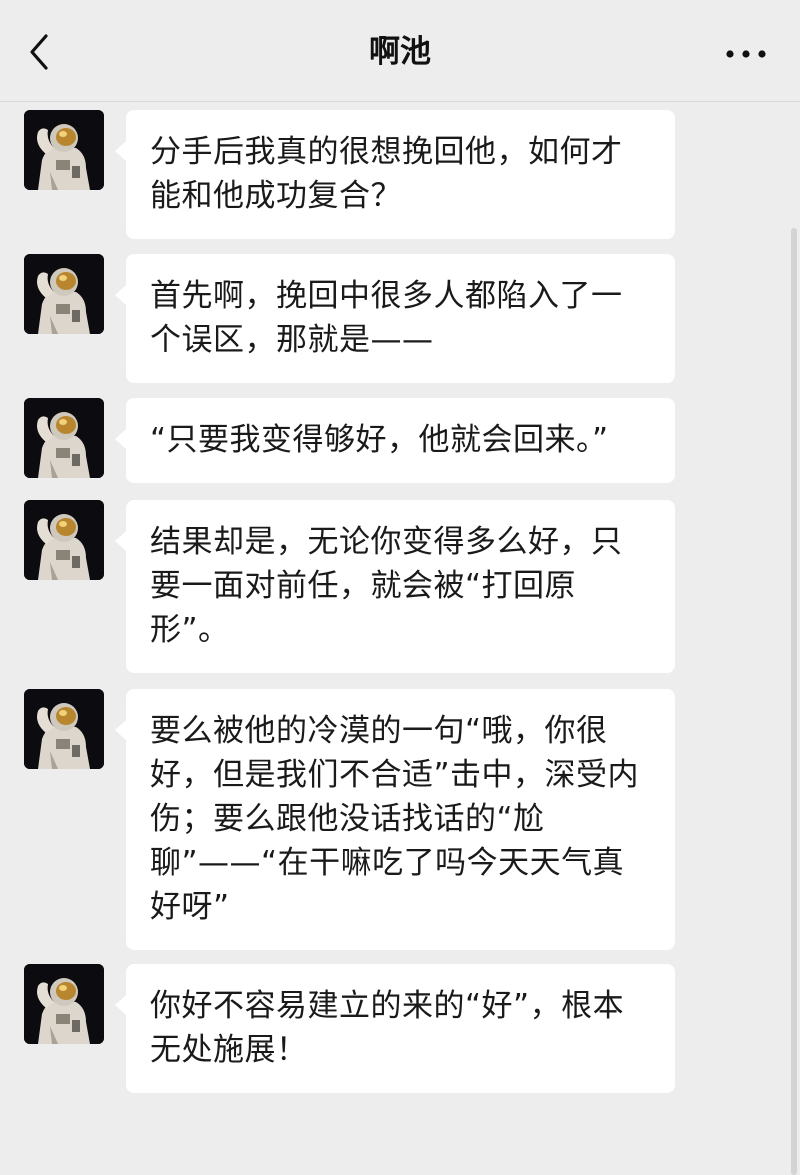 The height and width of the screenshot is (1175, 800). I want to click on chat-header: 啊池, so click(400, 51).